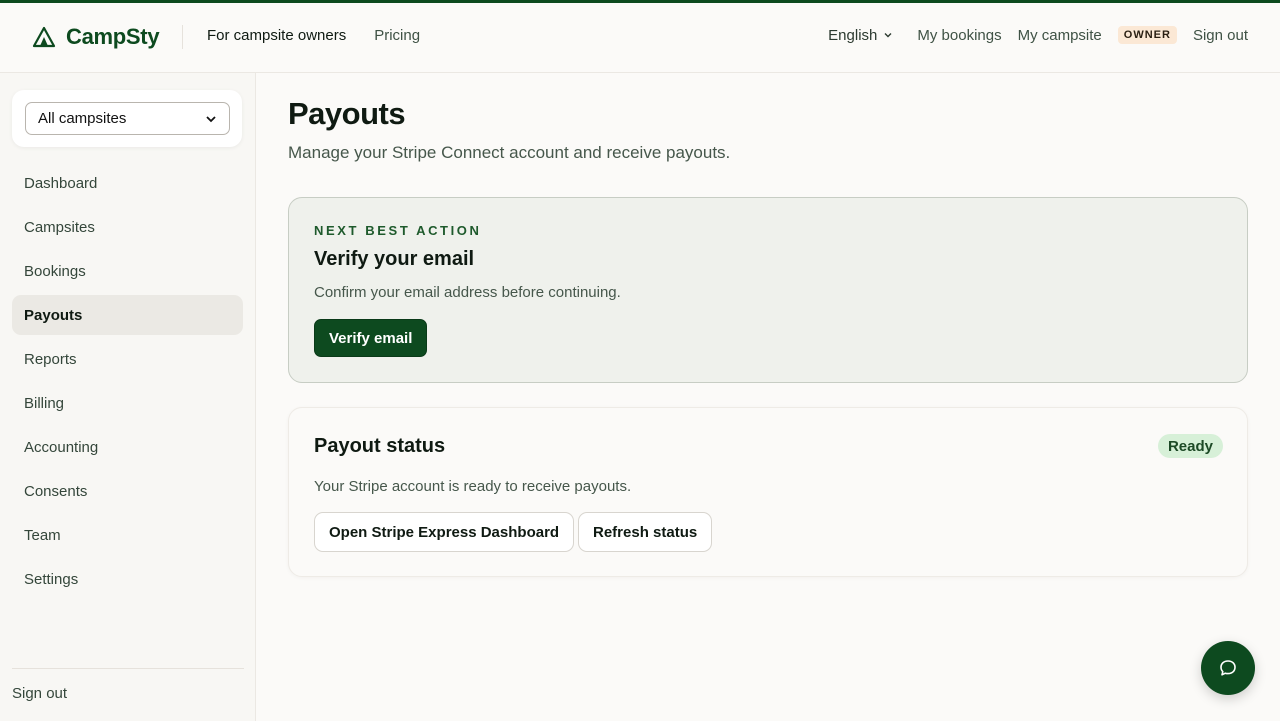 The width and height of the screenshot is (1280, 721). Describe the element at coordinates (127, 403) in the screenshot. I see `sidebar-item-billing: Billing` at that location.